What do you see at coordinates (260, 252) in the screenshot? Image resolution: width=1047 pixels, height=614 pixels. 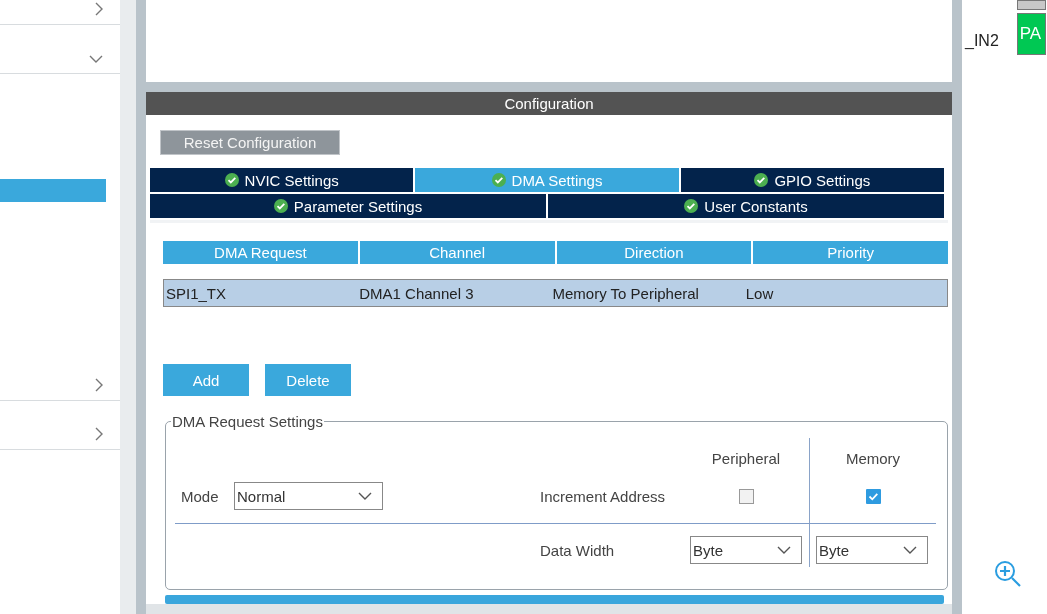 I see `column-header: DMA Request` at bounding box center [260, 252].